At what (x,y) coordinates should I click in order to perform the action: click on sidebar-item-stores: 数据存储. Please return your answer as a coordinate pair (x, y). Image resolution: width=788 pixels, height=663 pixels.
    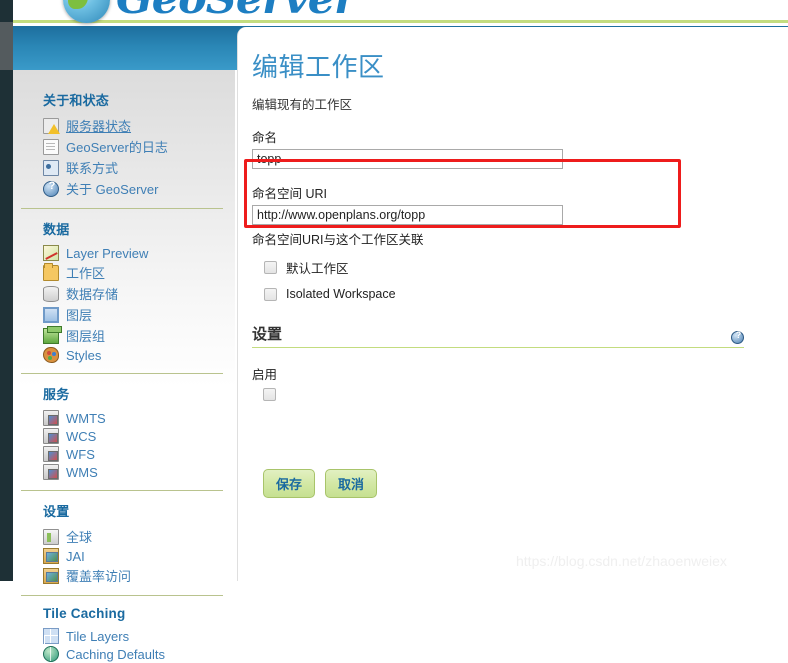
    Looking at the image, I should click on (130, 293).